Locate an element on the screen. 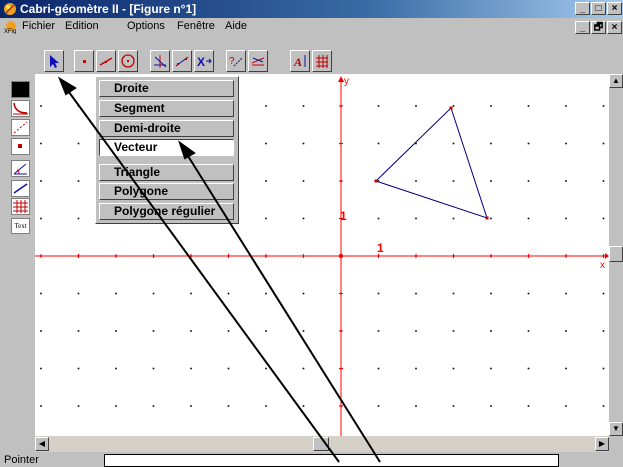 The width and height of the screenshot is (623, 467). dropdown-item-droite: Droite is located at coordinates (166, 88).